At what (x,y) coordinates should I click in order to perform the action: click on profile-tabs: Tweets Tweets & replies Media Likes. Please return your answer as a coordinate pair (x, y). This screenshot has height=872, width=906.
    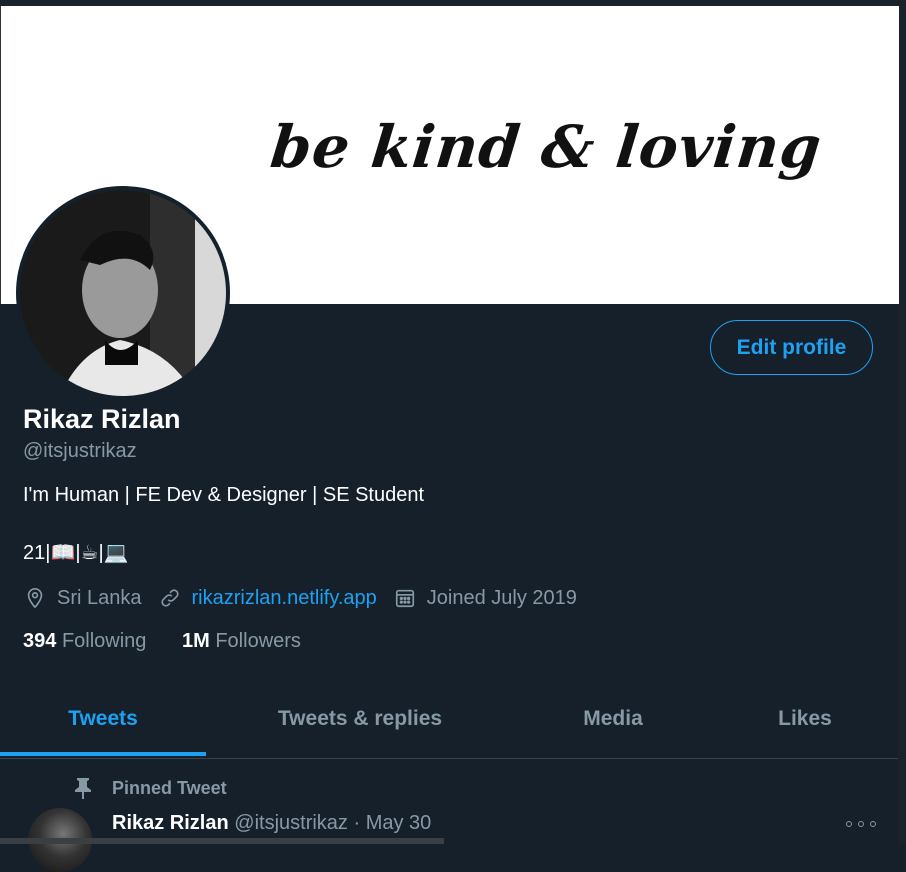
    Looking at the image, I should click on (449, 719).